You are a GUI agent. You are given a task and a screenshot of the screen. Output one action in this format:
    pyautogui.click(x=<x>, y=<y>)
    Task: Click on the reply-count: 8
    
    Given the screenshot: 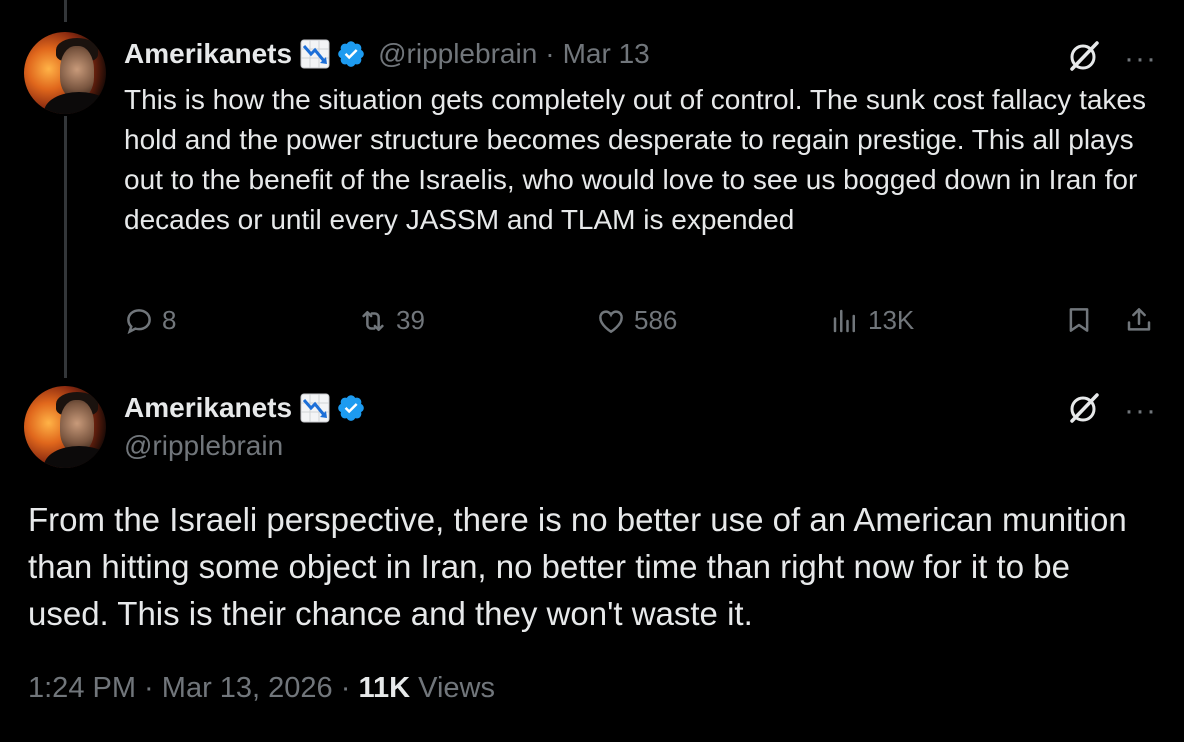 What is the action you would take?
    pyautogui.click(x=169, y=320)
    